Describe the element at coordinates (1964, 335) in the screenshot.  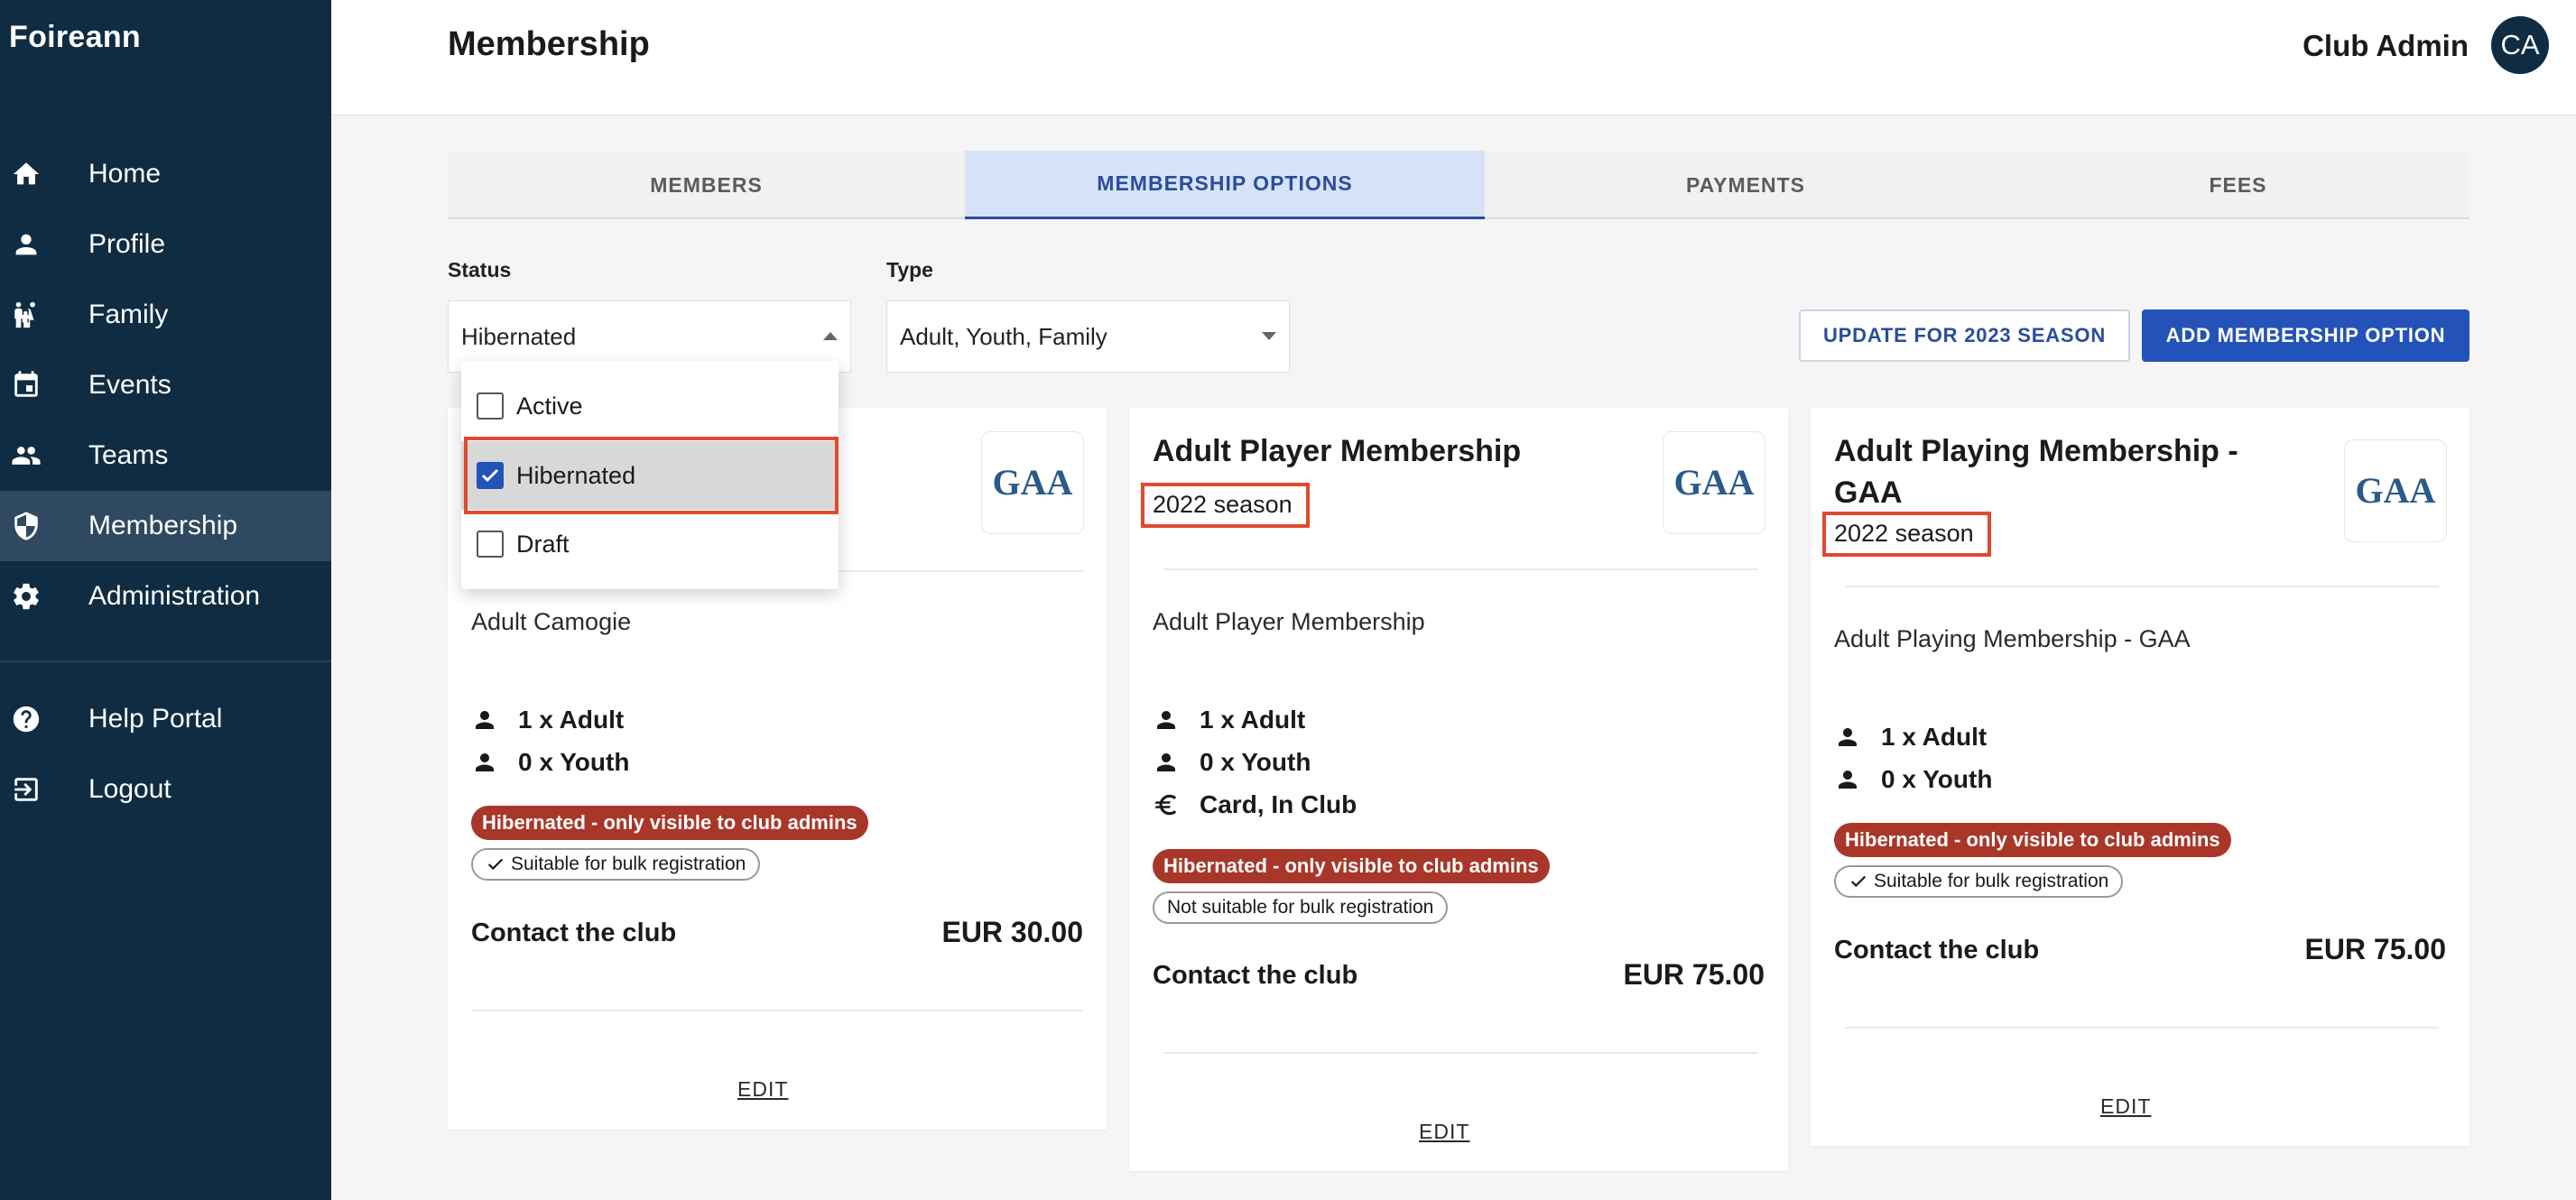
I see `update-season-button: UPDATE FOR 2023 SEASON` at that location.